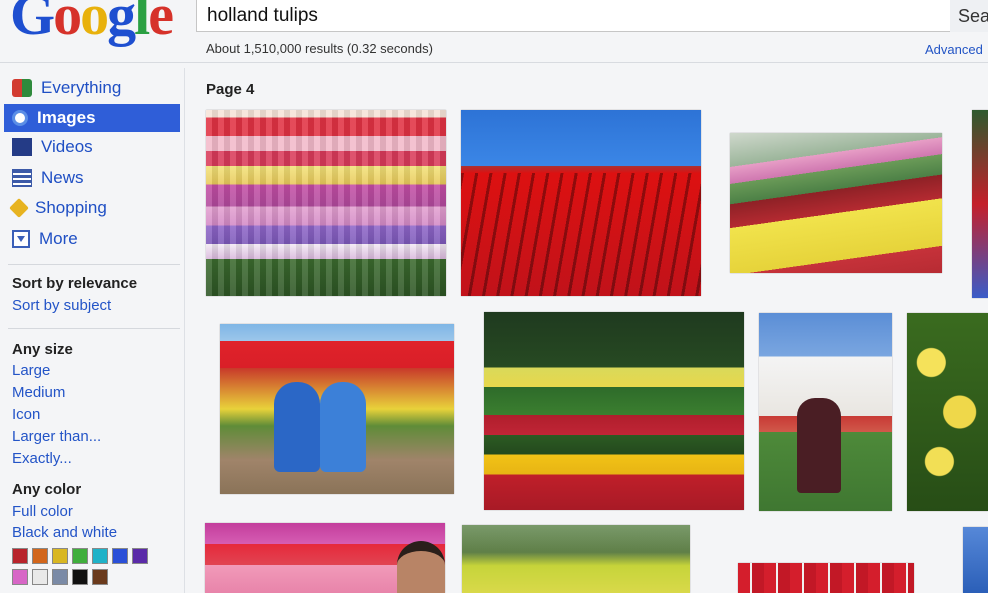  Describe the element at coordinates (21, 239) in the screenshot. I see `more-icon` at that location.